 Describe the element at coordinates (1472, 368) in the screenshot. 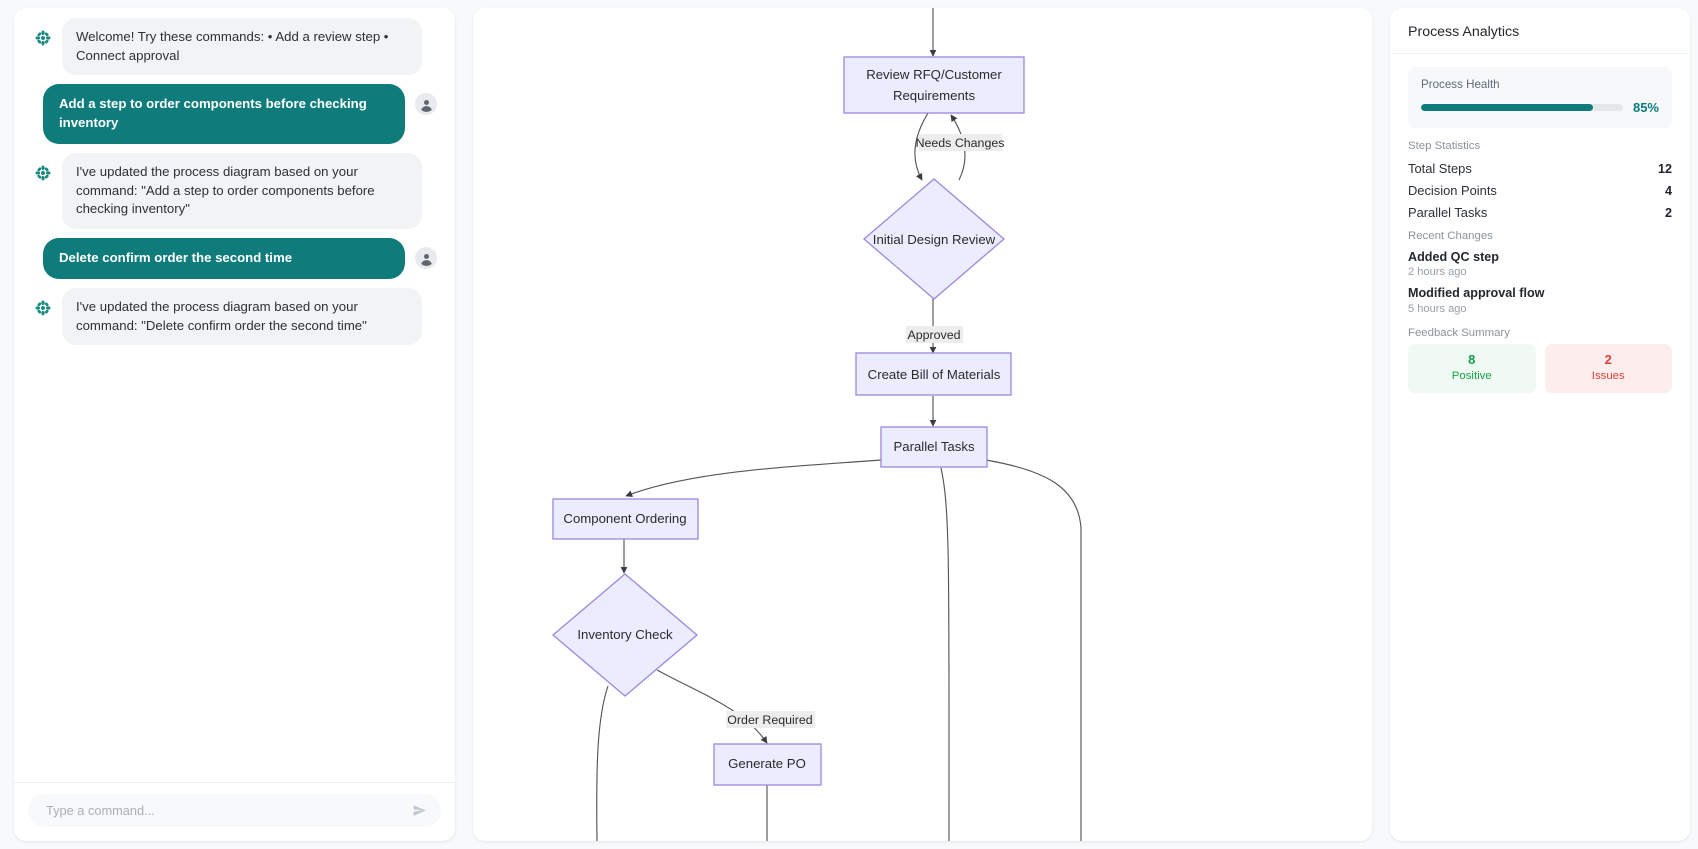

I see `feedback-card-positive: 8 Positive` at that location.